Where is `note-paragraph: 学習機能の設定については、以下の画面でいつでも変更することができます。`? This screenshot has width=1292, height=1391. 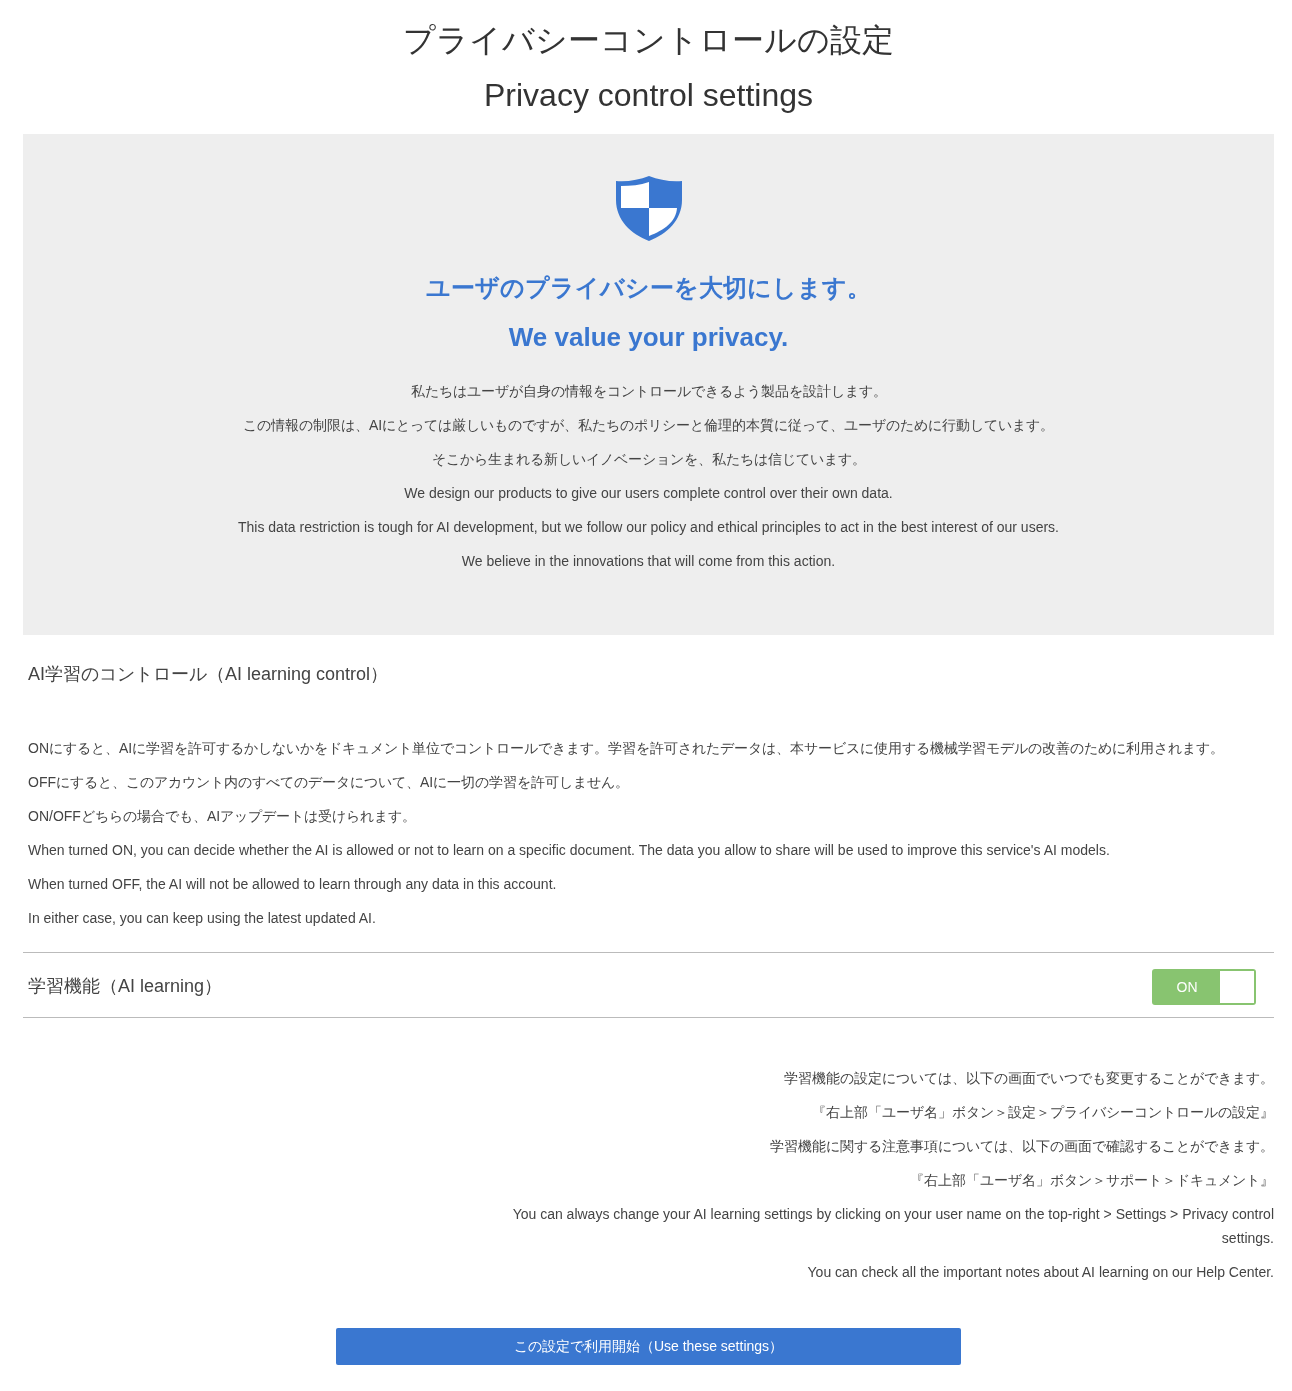 note-paragraph: 学習機能の設定については、以下の画面でいつでも変更することができます。 is located at coordinates (1028, 1078).